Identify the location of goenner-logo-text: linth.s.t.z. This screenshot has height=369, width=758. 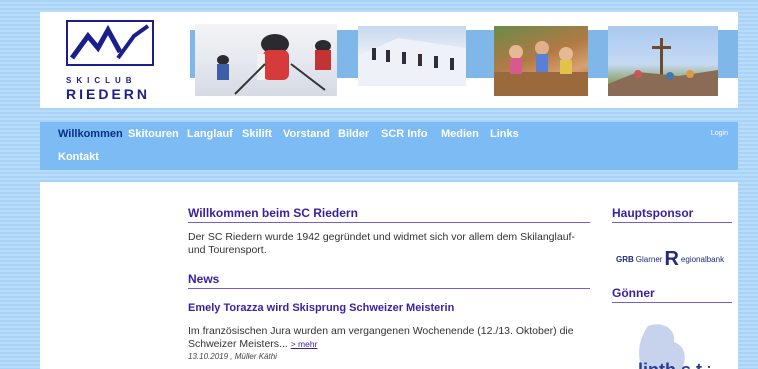
(674, 364).